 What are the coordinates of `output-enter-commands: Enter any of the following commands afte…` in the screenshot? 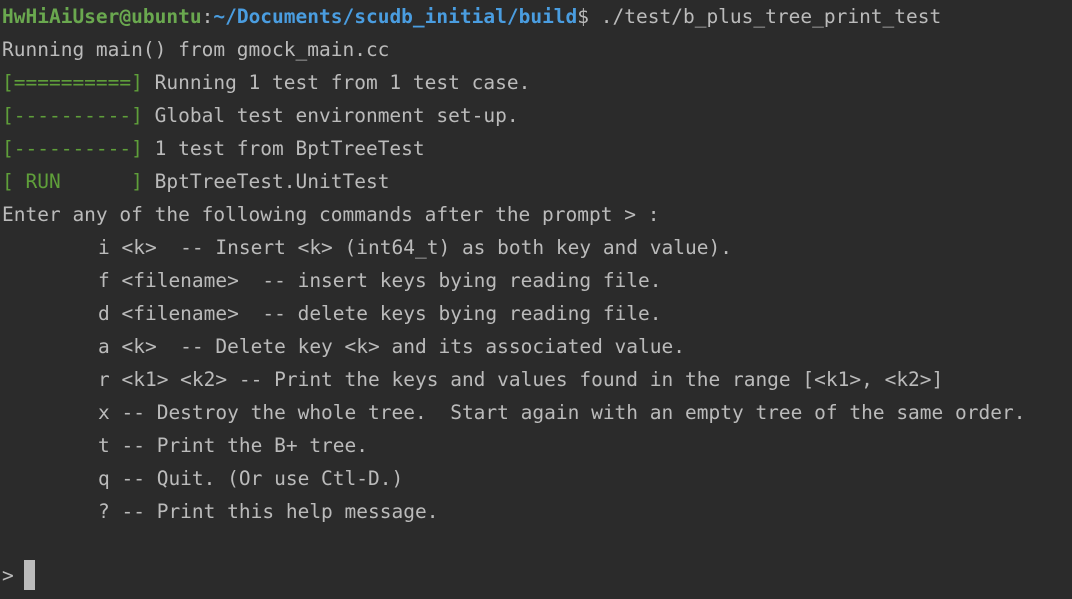 It's located at (331, 214).